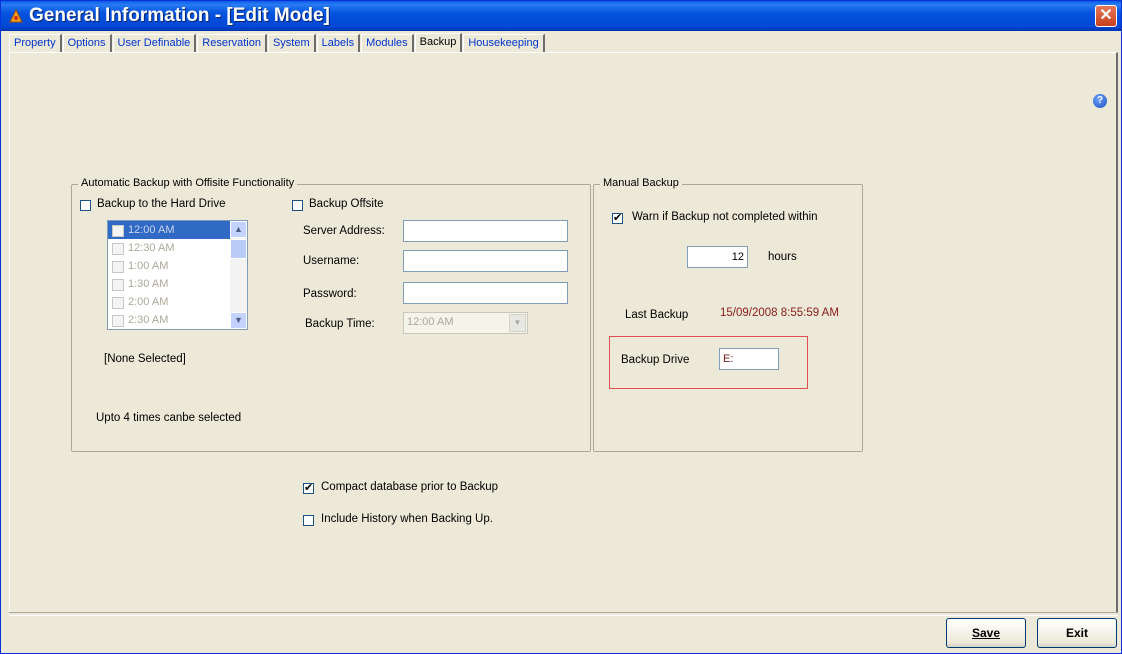  I want to click on tab-labels: Labels, so click(338, 43).